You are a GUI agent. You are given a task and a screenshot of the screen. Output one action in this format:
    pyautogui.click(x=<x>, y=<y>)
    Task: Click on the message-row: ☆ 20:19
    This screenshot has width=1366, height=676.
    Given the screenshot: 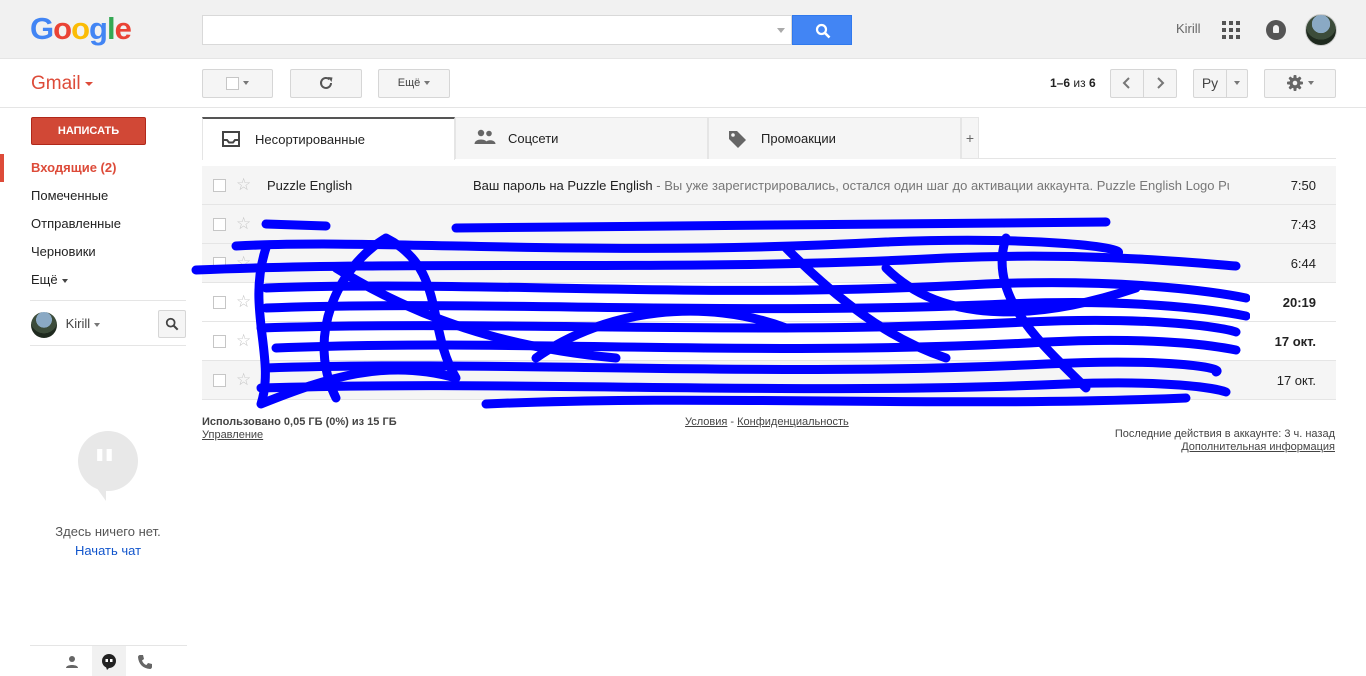 What is the action you would take?
    pyautogui.click(x=769, y=302)
    